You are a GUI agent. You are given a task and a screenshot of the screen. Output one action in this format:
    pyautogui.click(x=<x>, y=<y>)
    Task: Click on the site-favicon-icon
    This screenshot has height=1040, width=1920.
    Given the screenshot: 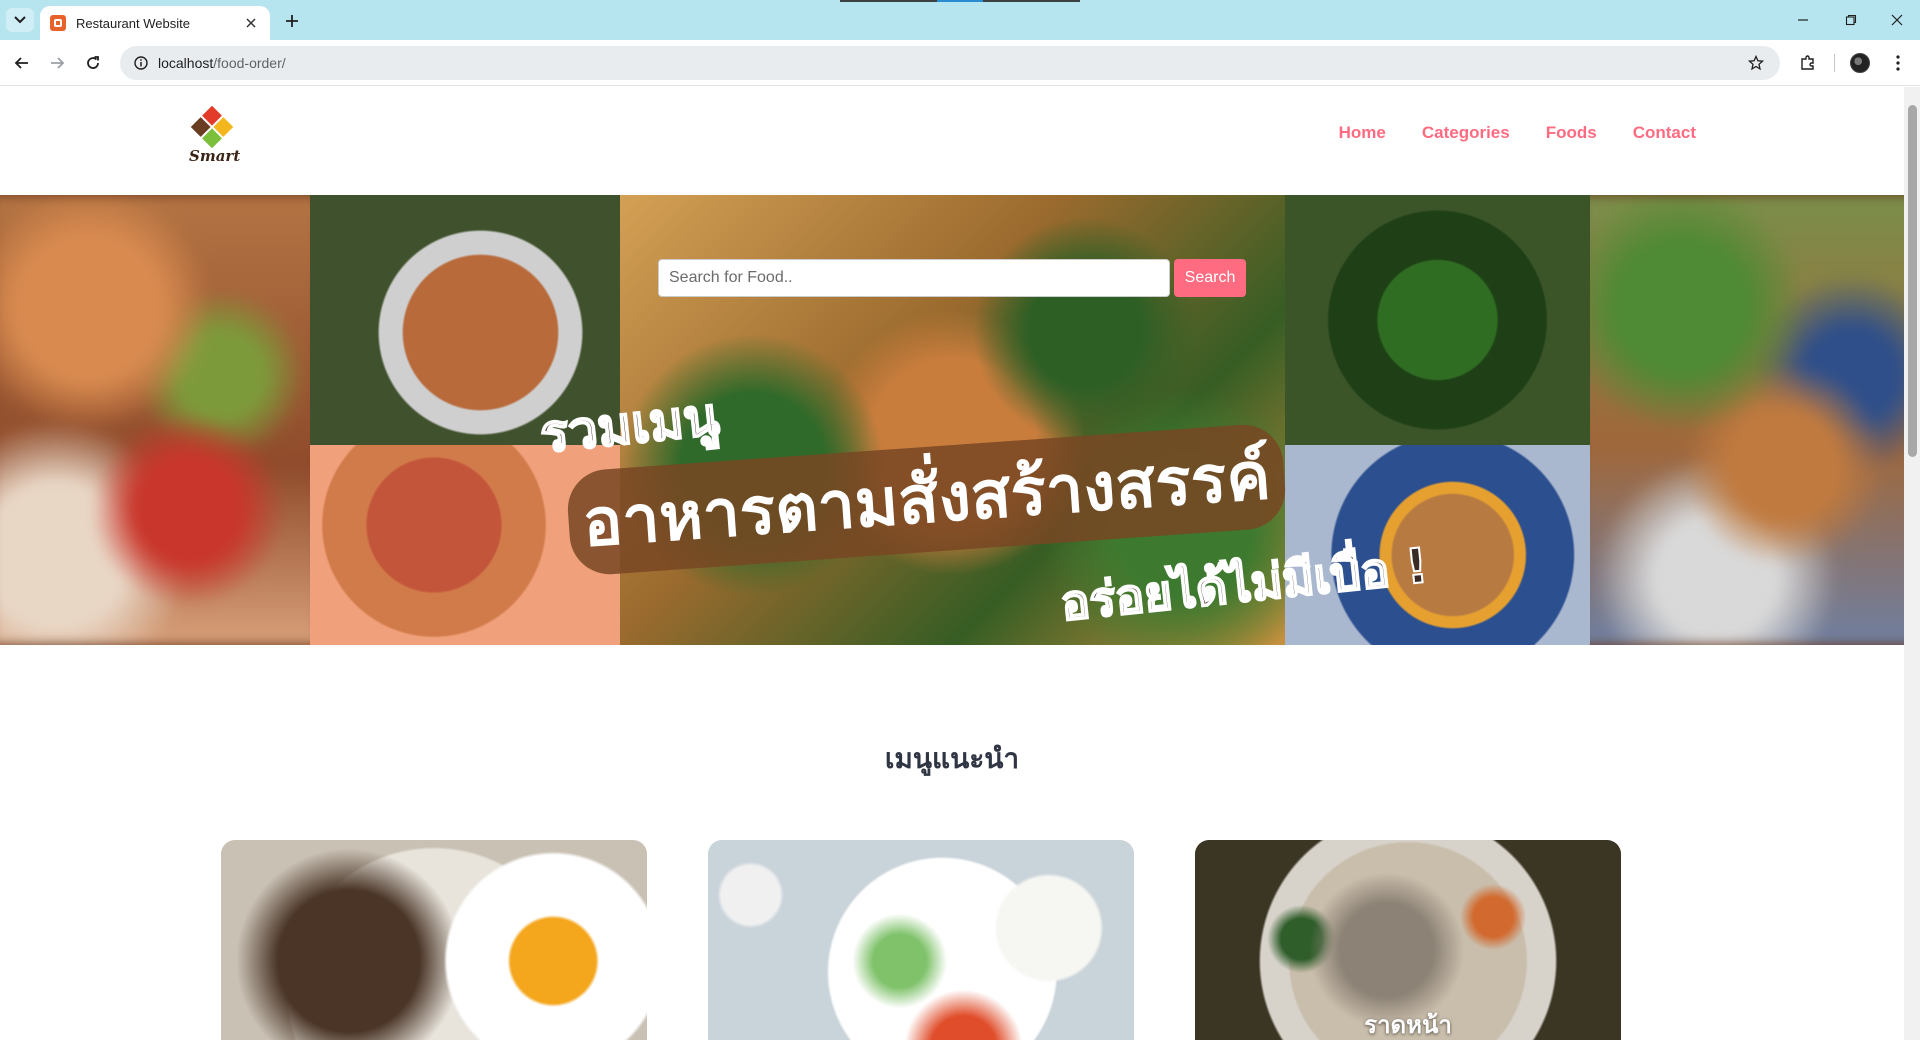 What is the action you would take?
    pyautogui.click(x=58, y=23)
    